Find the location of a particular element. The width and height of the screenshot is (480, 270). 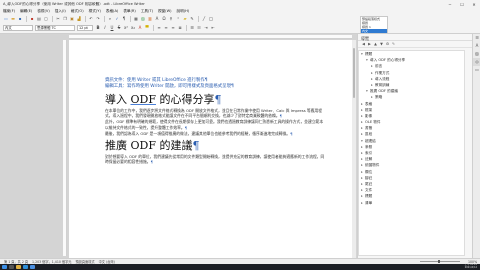

insert-image-icon: ▨ is located at coordinates (143, 19).